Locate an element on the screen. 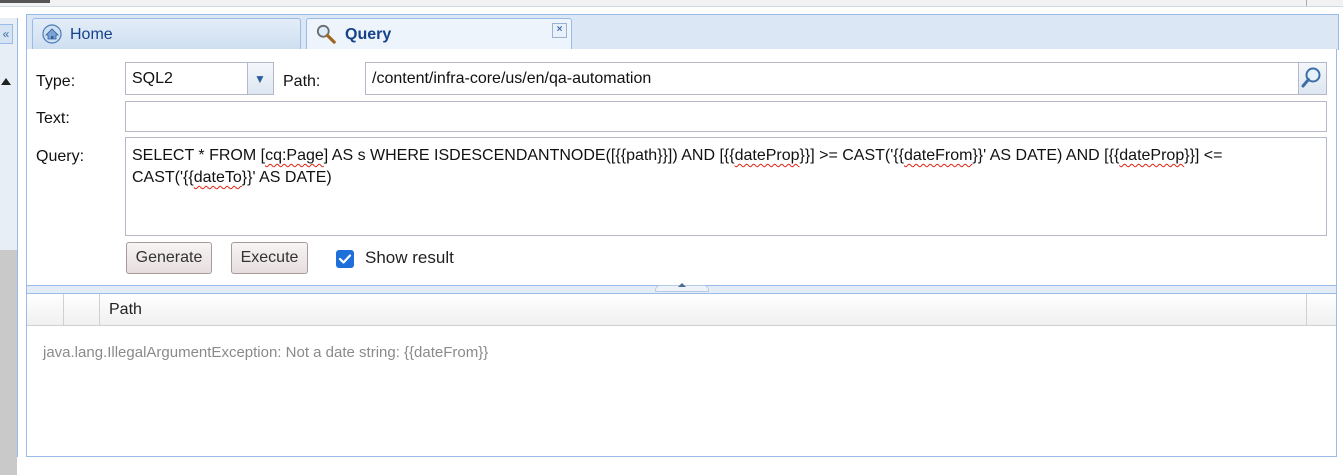  scrollbar-track is located at coordinates (8, 362).